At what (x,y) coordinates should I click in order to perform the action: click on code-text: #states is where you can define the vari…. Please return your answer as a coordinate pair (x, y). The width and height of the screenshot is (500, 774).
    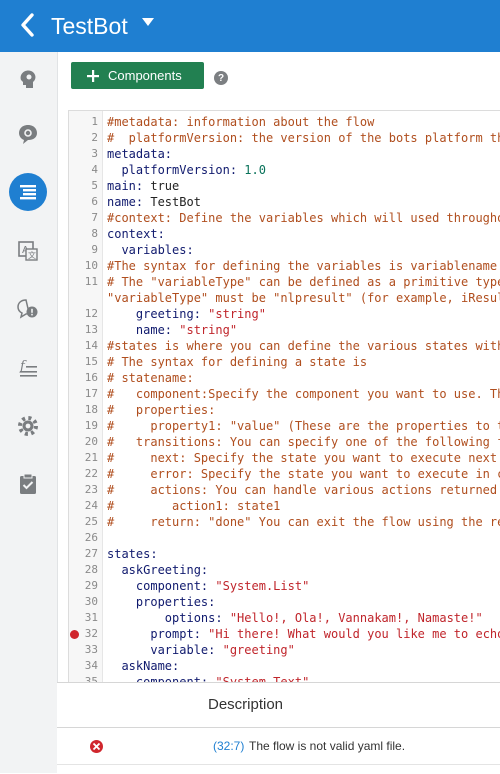
    Looking at the image, I should click on (303, 346).